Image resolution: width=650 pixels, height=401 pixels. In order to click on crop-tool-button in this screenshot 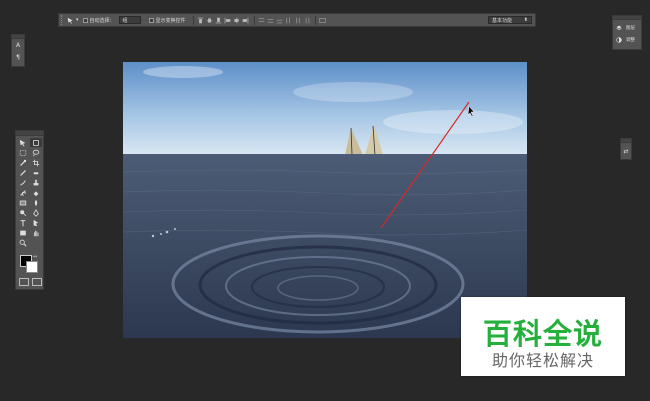, I will do `click(36, 162)`.